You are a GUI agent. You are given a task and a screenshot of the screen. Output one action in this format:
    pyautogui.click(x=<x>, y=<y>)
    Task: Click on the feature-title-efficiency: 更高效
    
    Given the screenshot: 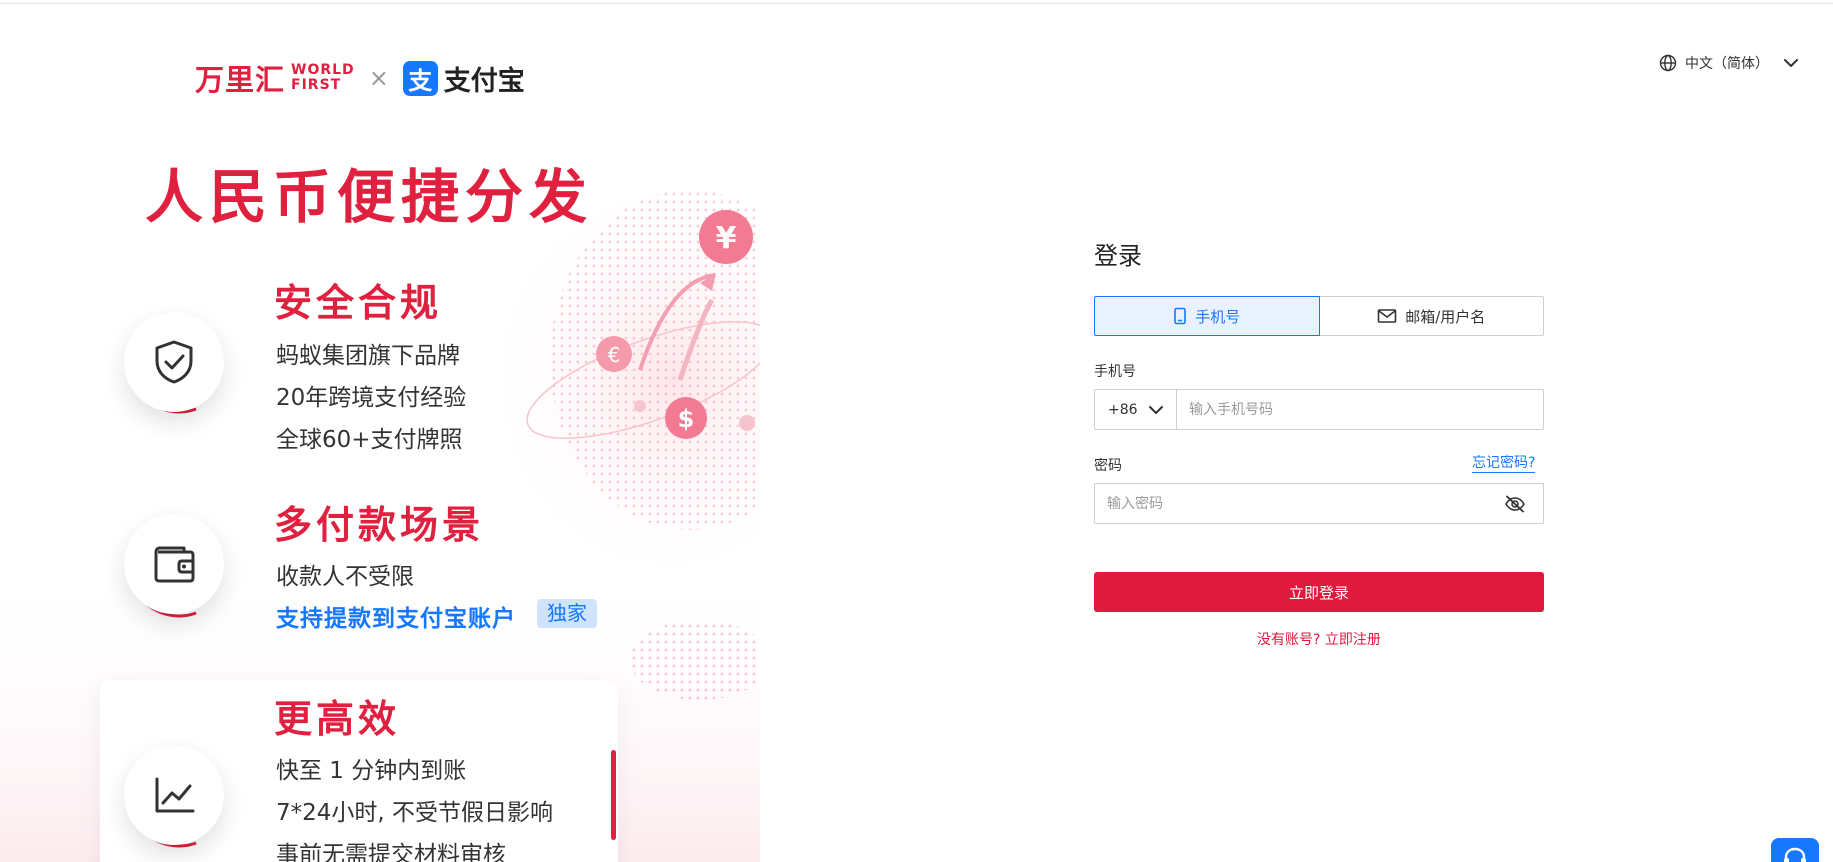 What is the action you would take?
    pyautogui.click(x=337, y=719)
    